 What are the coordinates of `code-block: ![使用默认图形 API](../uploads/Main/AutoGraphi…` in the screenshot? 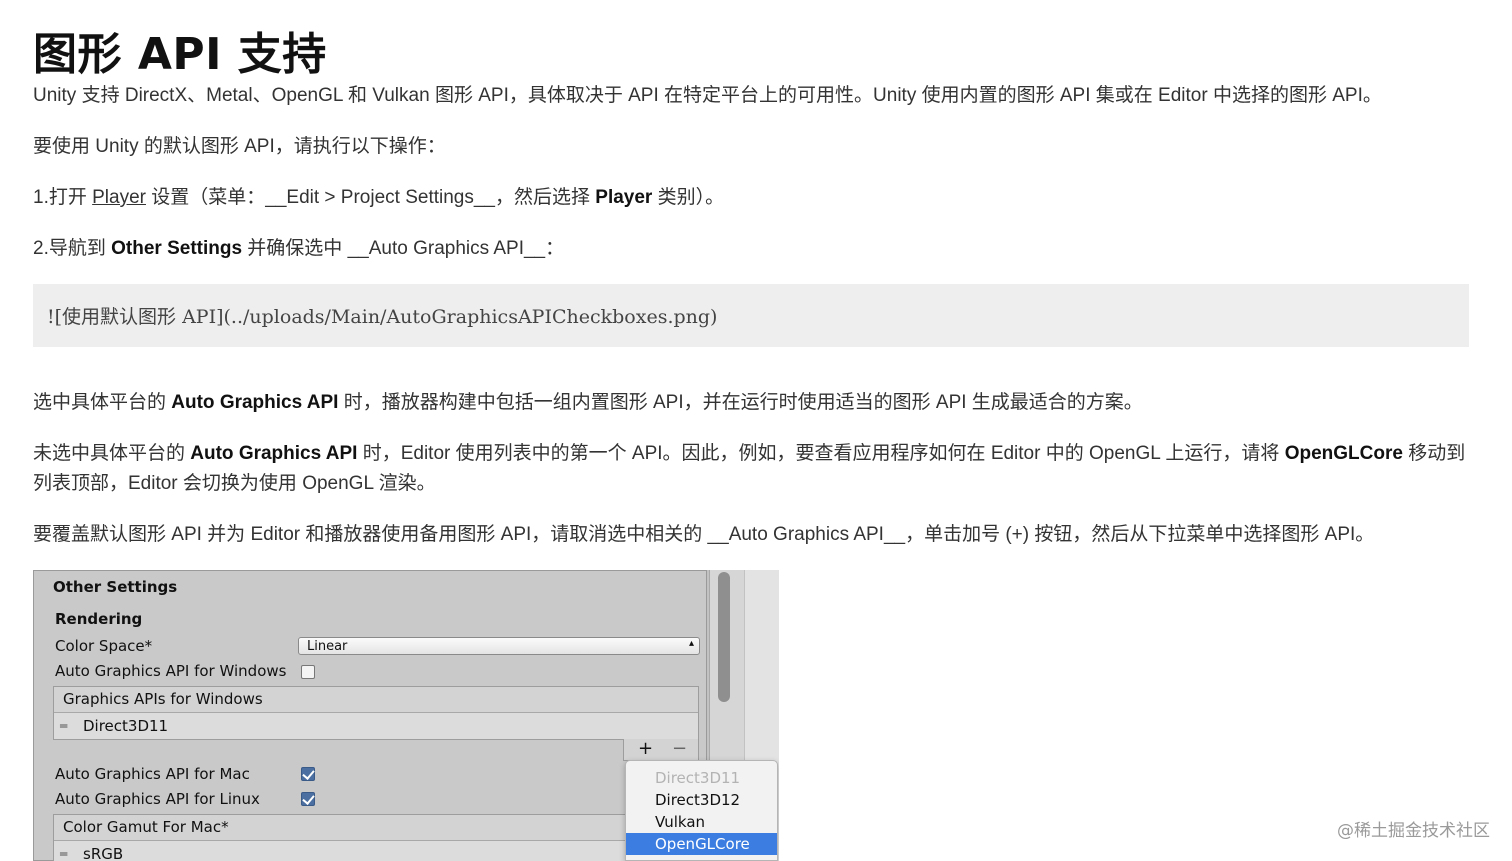 It's located at (751, 315).